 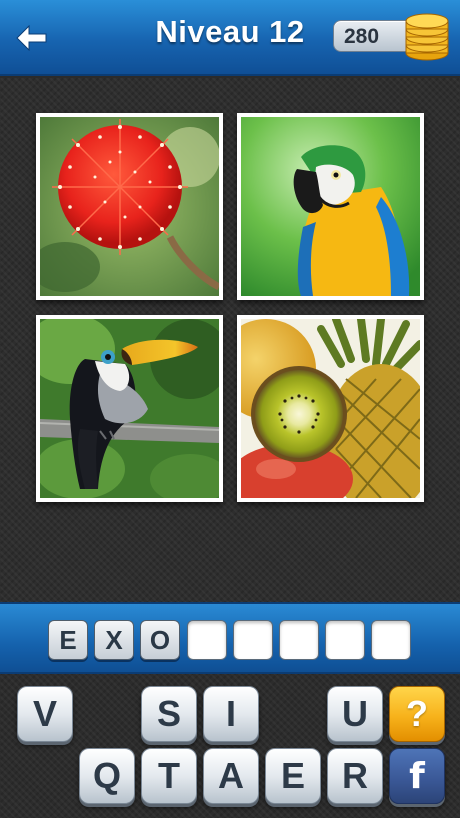 I want to click on facebook-icon: f, so click(x=417, y=776).